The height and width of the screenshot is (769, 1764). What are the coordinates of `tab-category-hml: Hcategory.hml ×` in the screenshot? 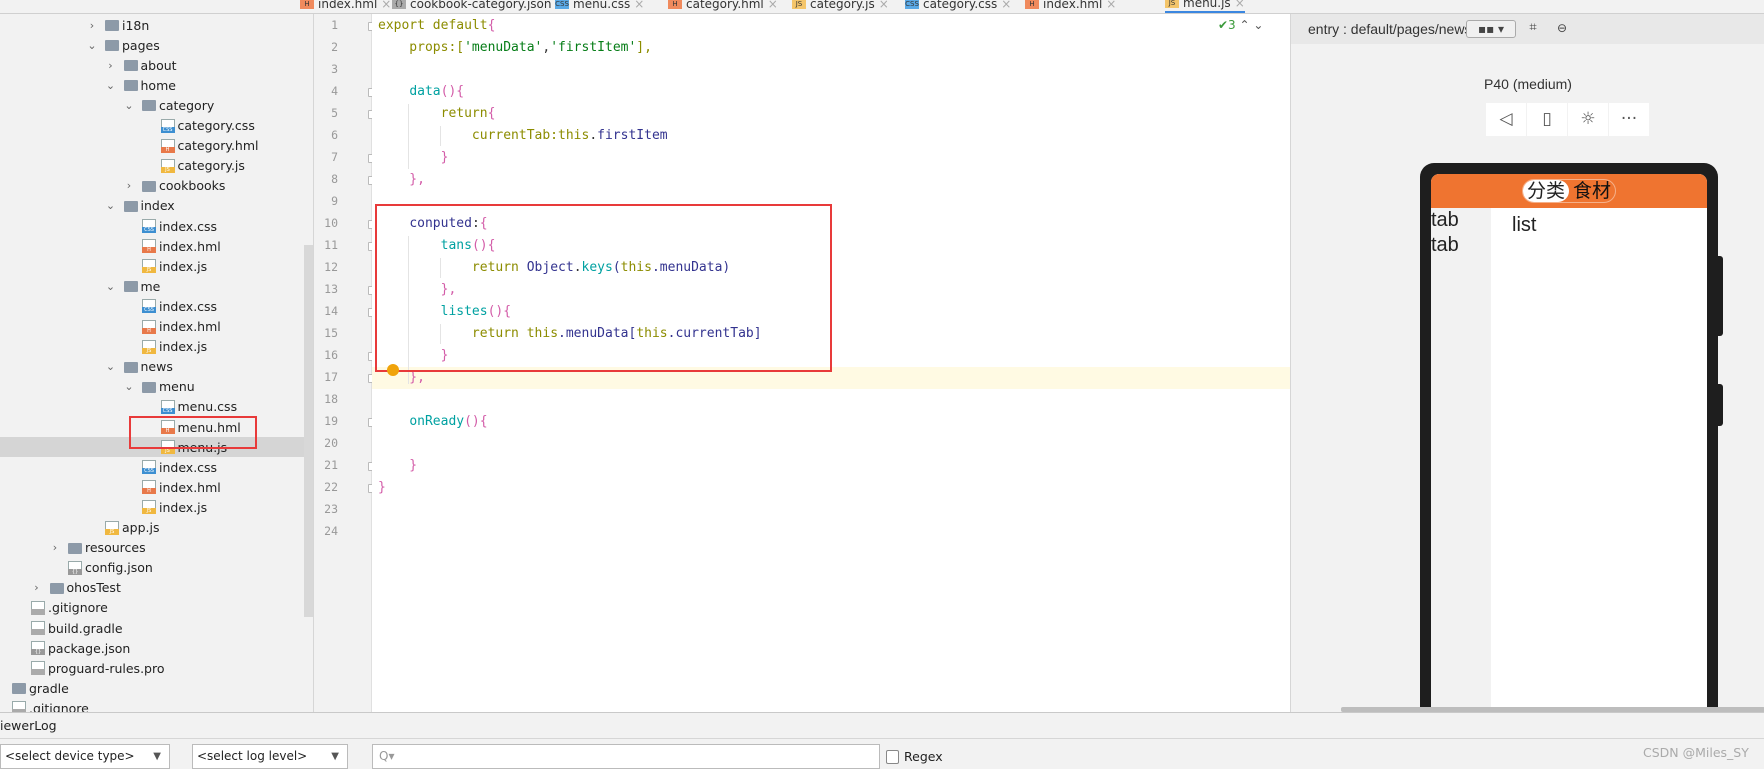 It's located at (723, 6).